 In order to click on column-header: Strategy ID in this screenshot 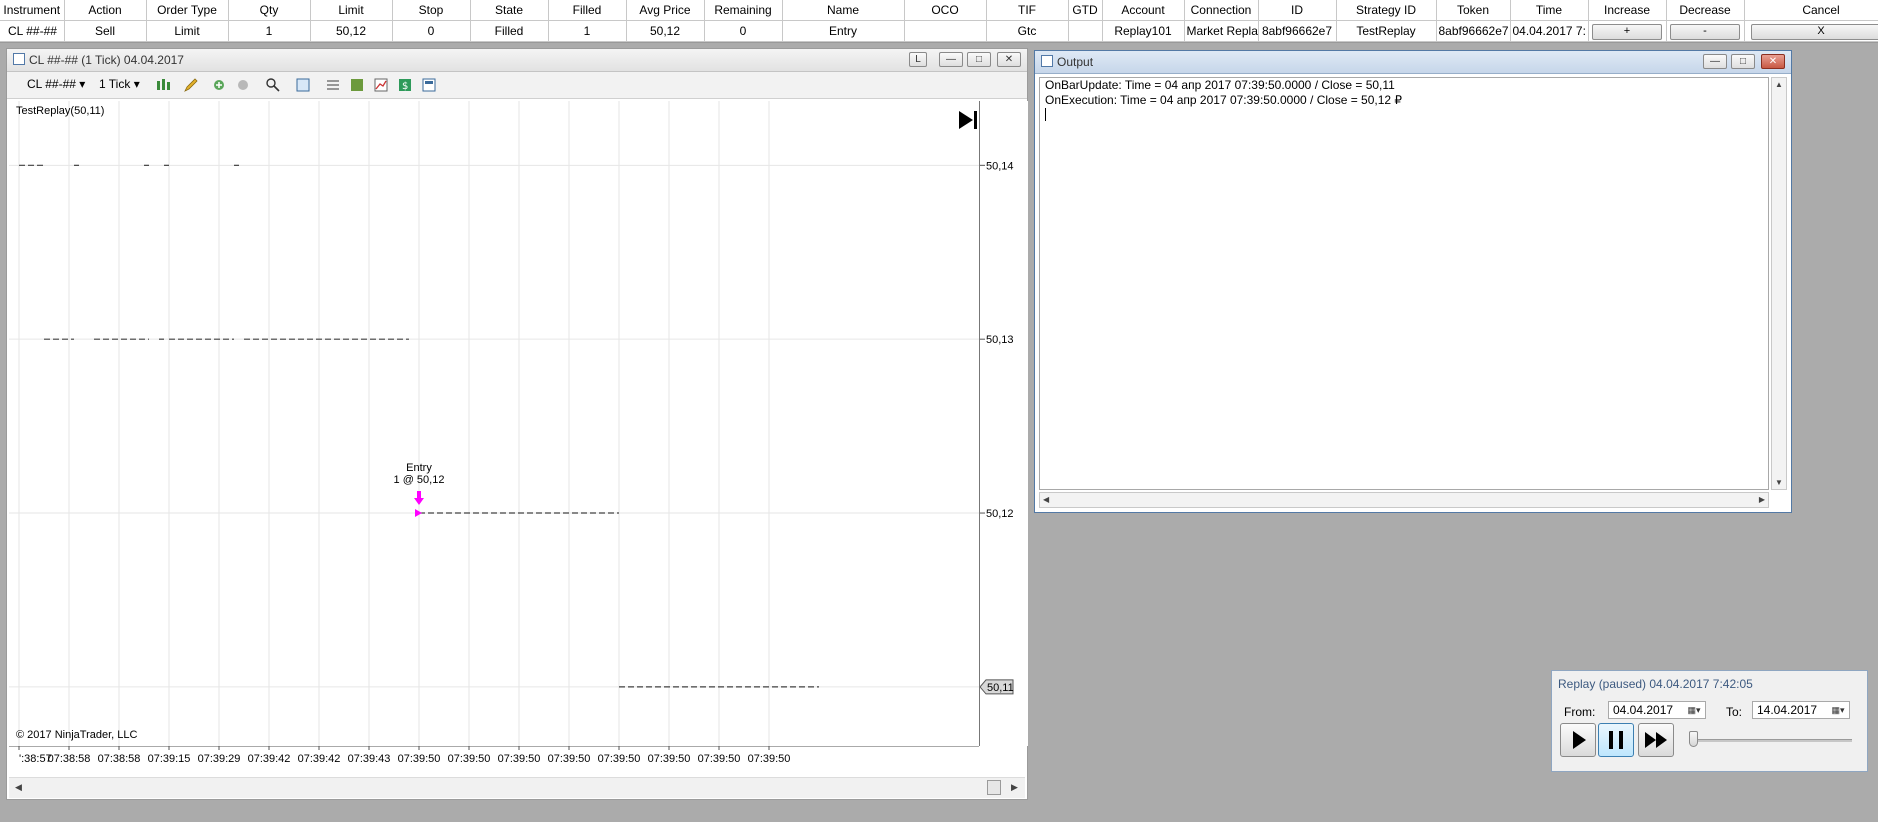, I will do `click(1386, 10)`.